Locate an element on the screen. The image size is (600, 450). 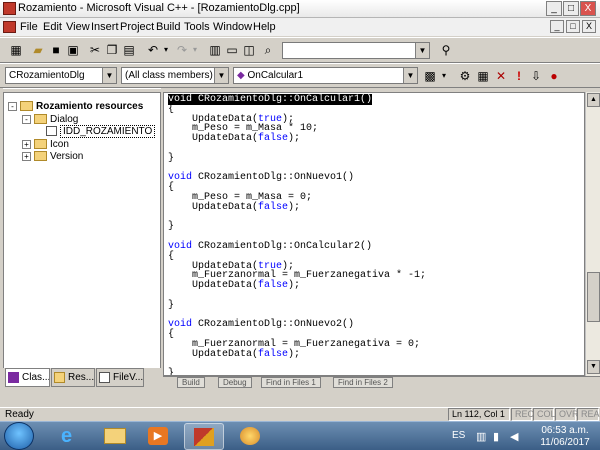
compile-icon: ⚙ is located at coordinates (465, 76).